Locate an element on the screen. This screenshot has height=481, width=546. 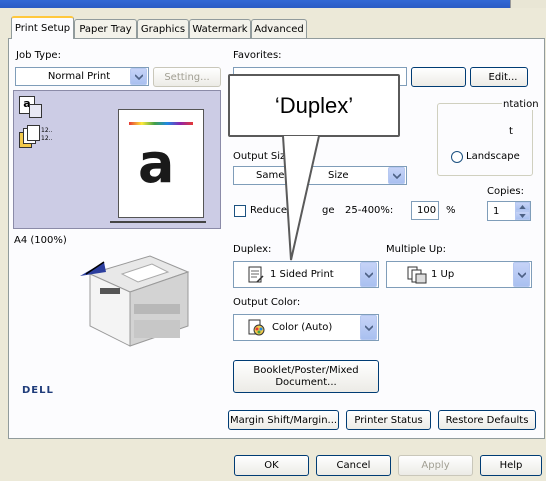
tab-print-setup: Print Setup is located at coordinates (42, 27).